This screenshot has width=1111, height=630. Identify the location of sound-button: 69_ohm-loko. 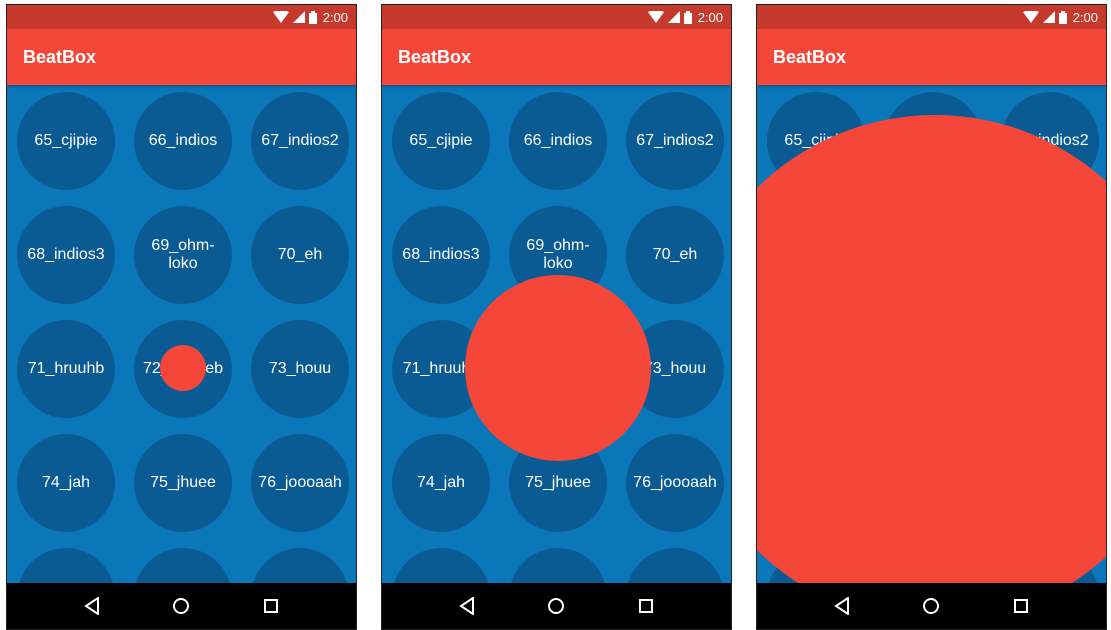
(183, 255).